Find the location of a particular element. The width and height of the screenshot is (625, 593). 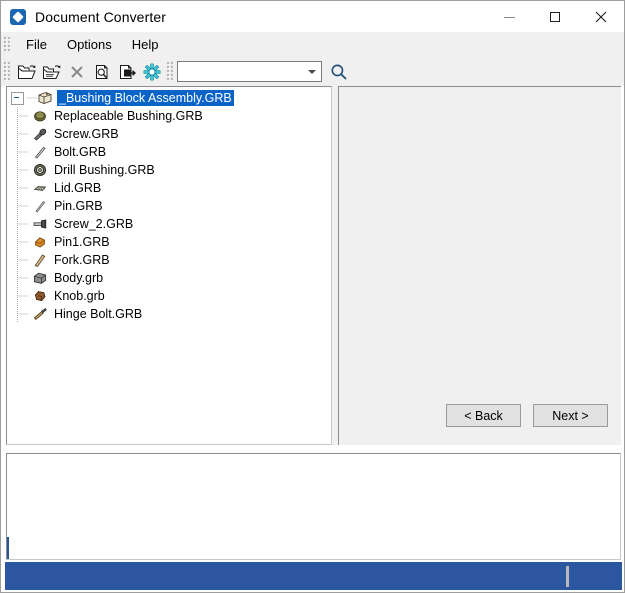

export-document-icon is located at coordinates (127, 71).